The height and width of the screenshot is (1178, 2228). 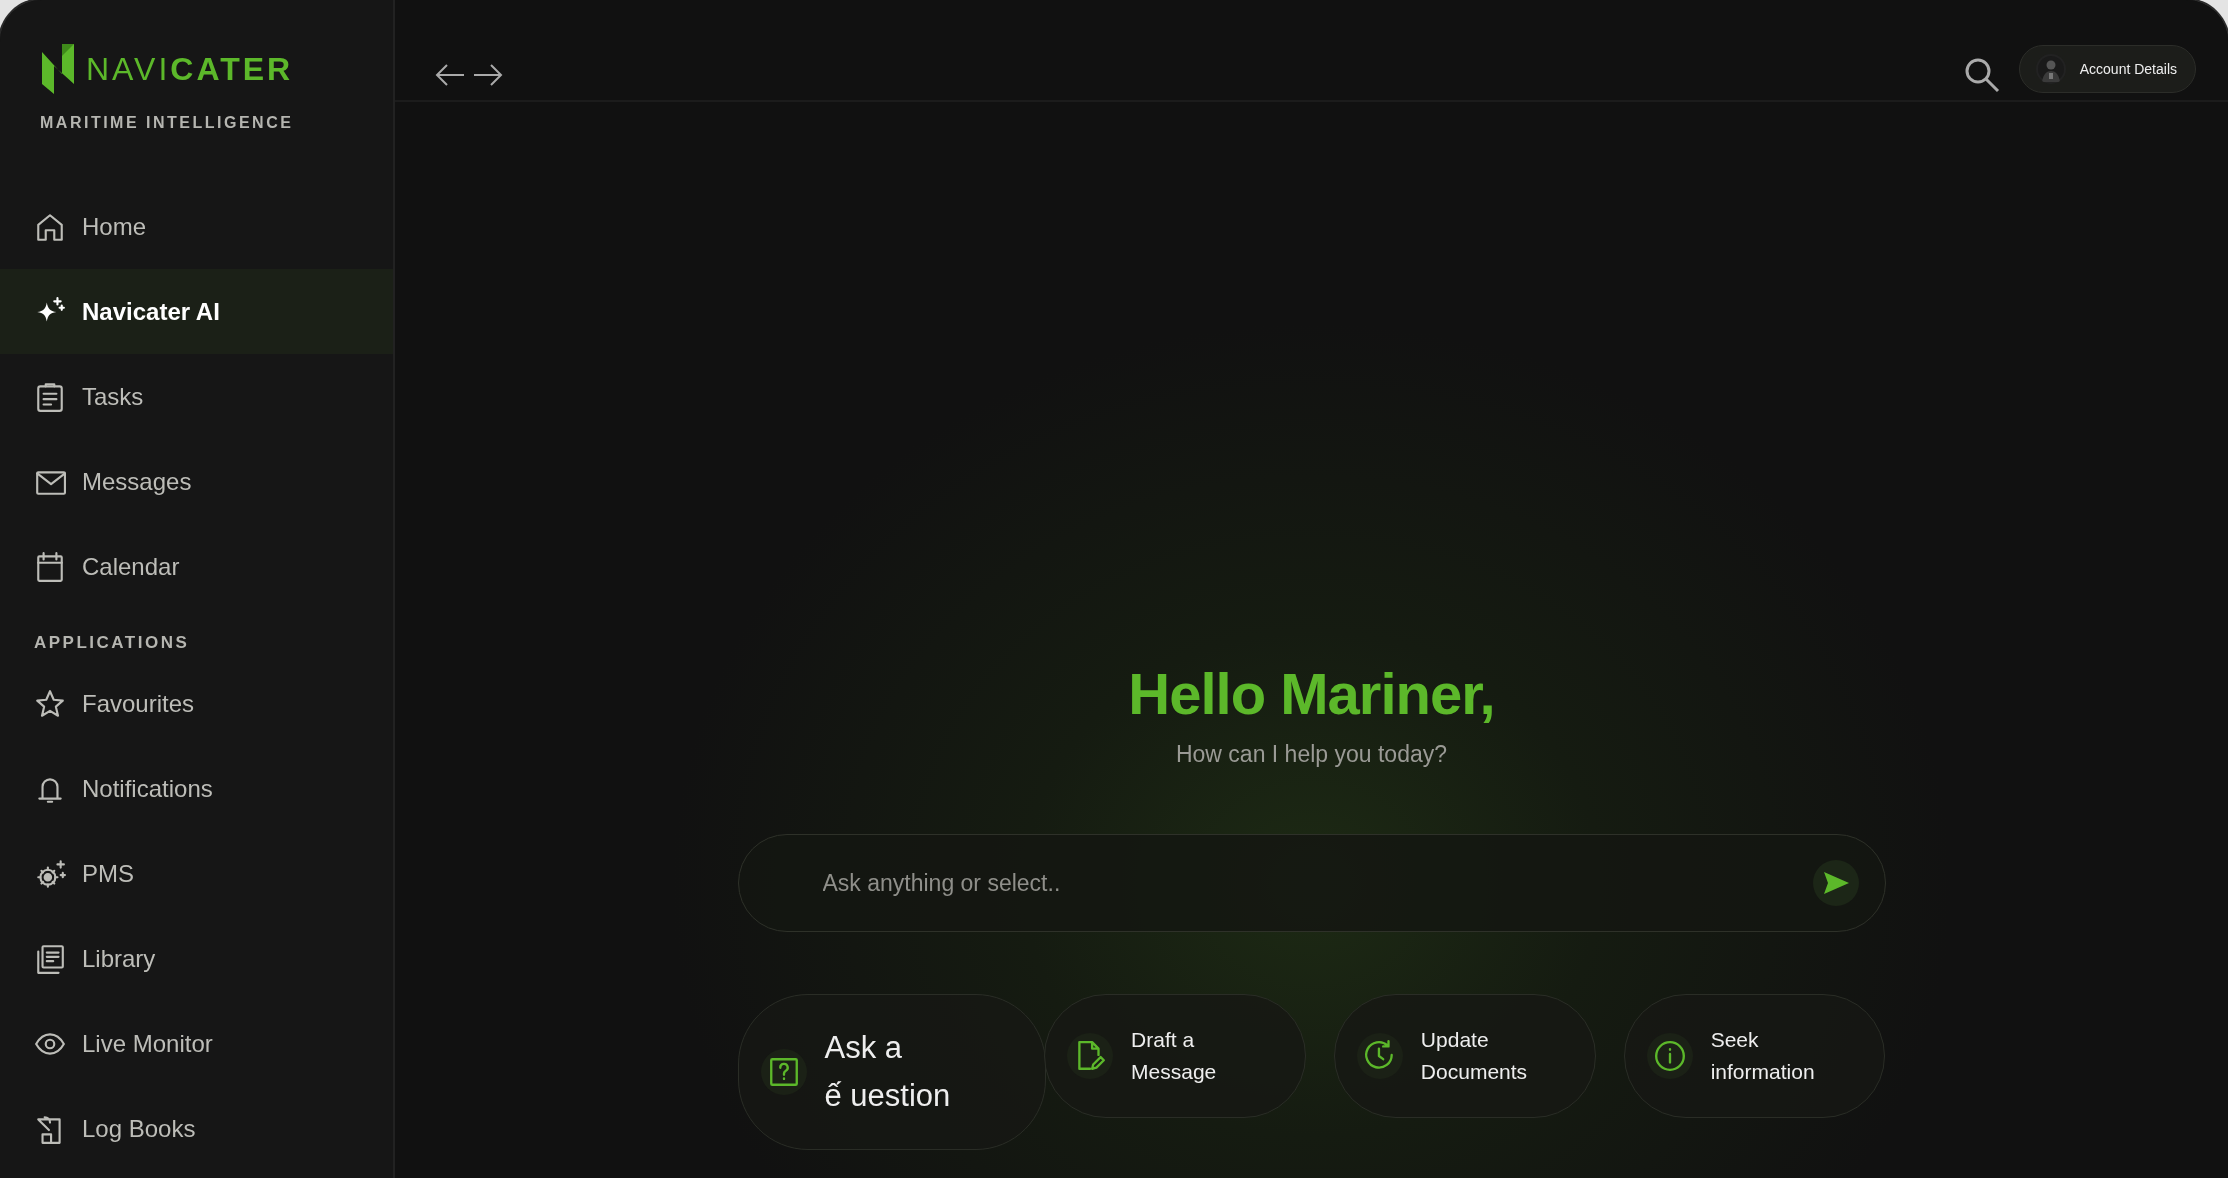 I want to click on gear-icon, so click(x=50, y=873).